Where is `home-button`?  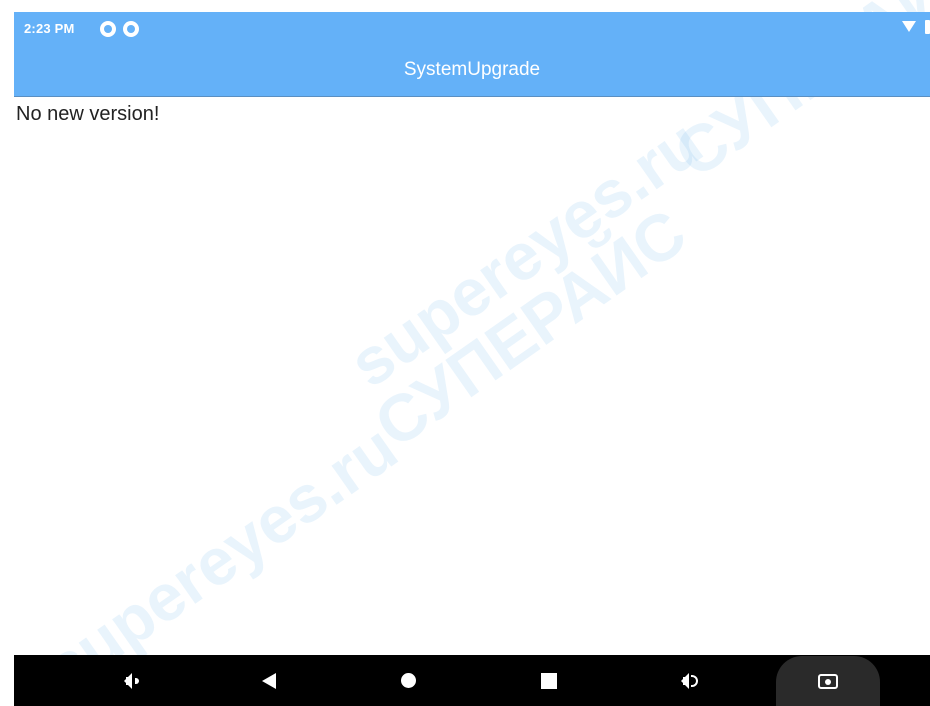 home-button is located at coordinates (408, 680).